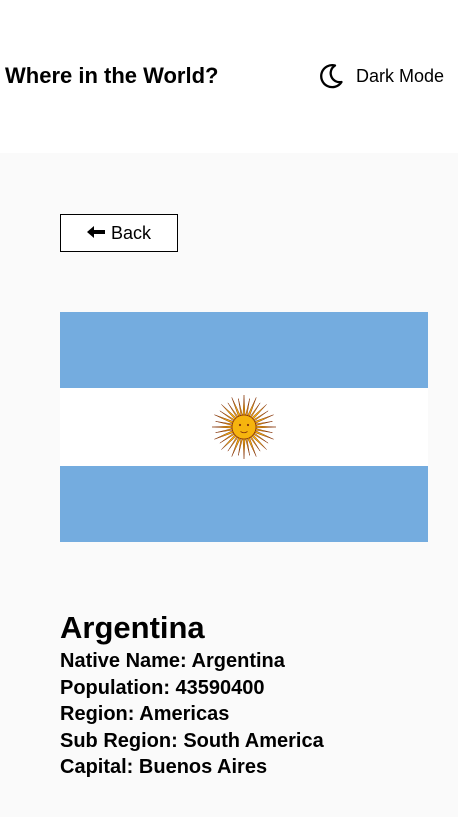 The height and width of the screenshot is (817, 458). What do you see at coordinates (123, 661) in the screenshot?
I see `native-name-label: Native Name:` at bounding box center [123, 661].